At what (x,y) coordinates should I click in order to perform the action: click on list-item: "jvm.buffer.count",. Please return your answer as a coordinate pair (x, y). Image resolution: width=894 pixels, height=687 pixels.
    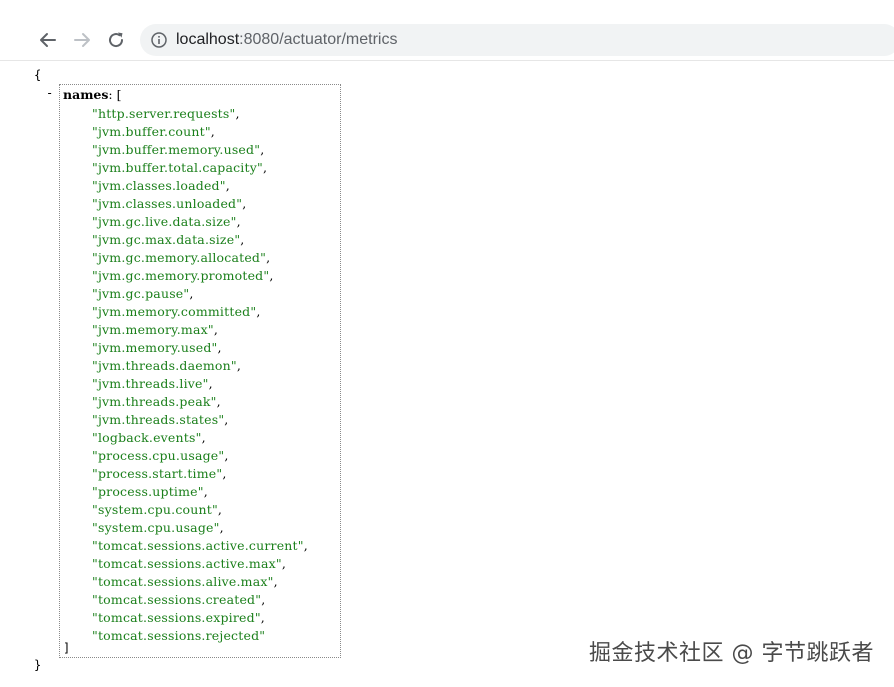
    Looking at the image, I should click on (200, 132).